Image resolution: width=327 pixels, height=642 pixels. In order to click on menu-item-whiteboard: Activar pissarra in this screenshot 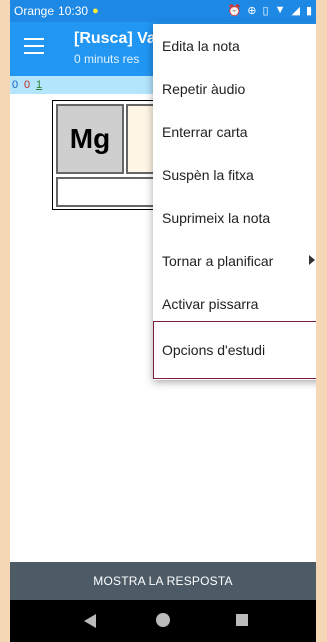, I will do `click(234, 304)`.